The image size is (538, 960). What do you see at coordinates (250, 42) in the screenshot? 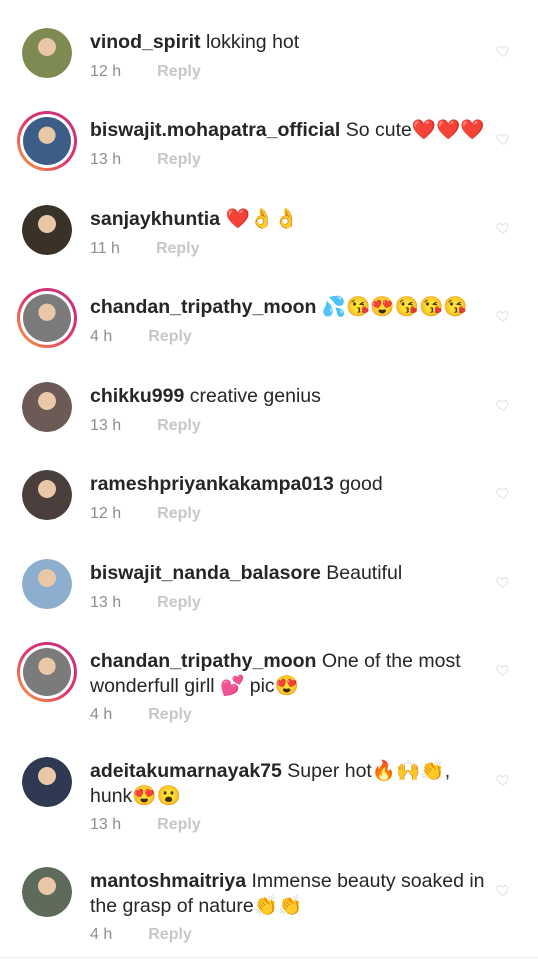
I see `comment-body: lokking hot` at bounding box center [250, 42].